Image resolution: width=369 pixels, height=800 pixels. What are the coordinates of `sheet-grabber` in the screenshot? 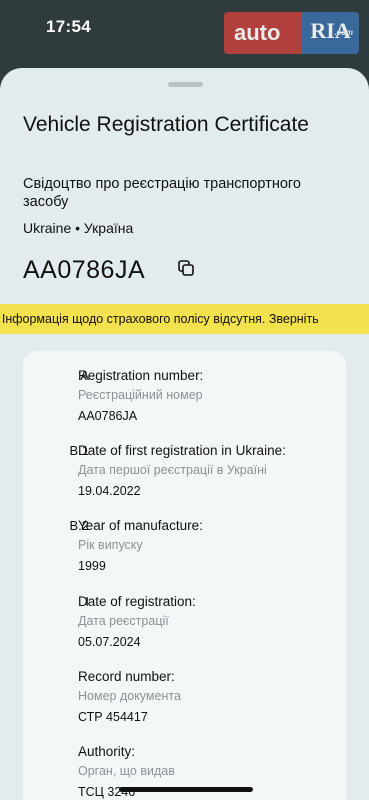 It's located at (185, 84).